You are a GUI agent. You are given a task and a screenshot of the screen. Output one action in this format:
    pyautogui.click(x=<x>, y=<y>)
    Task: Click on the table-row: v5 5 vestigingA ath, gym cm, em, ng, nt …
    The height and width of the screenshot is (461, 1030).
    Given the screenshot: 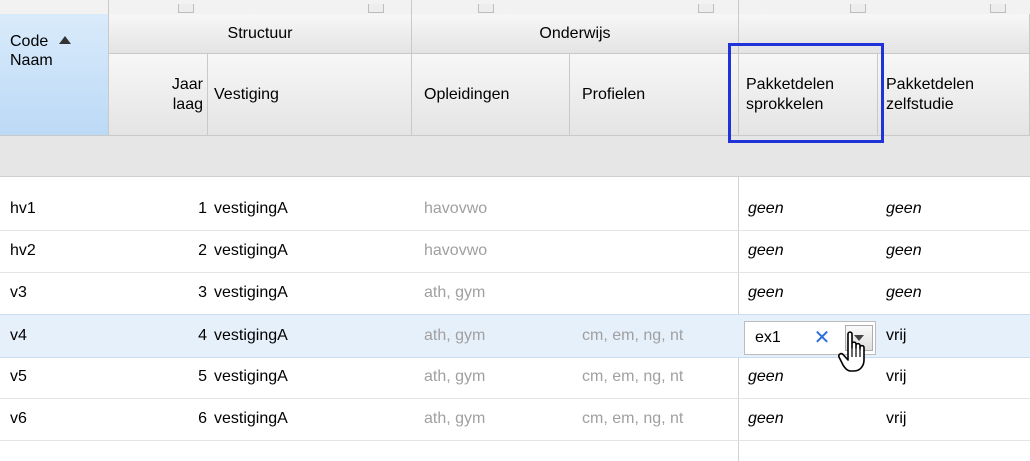 What is the action you would take?
    pyautogui.click(x=515, y=377)
    